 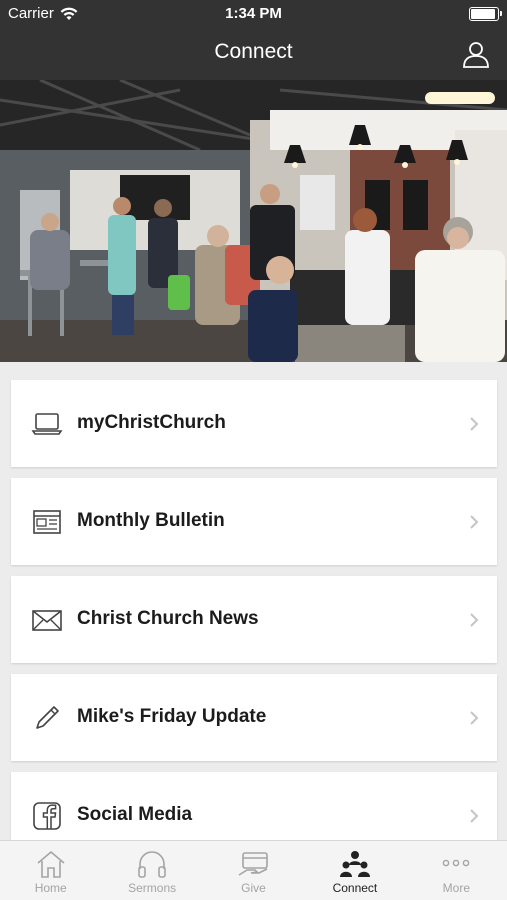 I want to click on people-icon, so click(x=354, y=864).